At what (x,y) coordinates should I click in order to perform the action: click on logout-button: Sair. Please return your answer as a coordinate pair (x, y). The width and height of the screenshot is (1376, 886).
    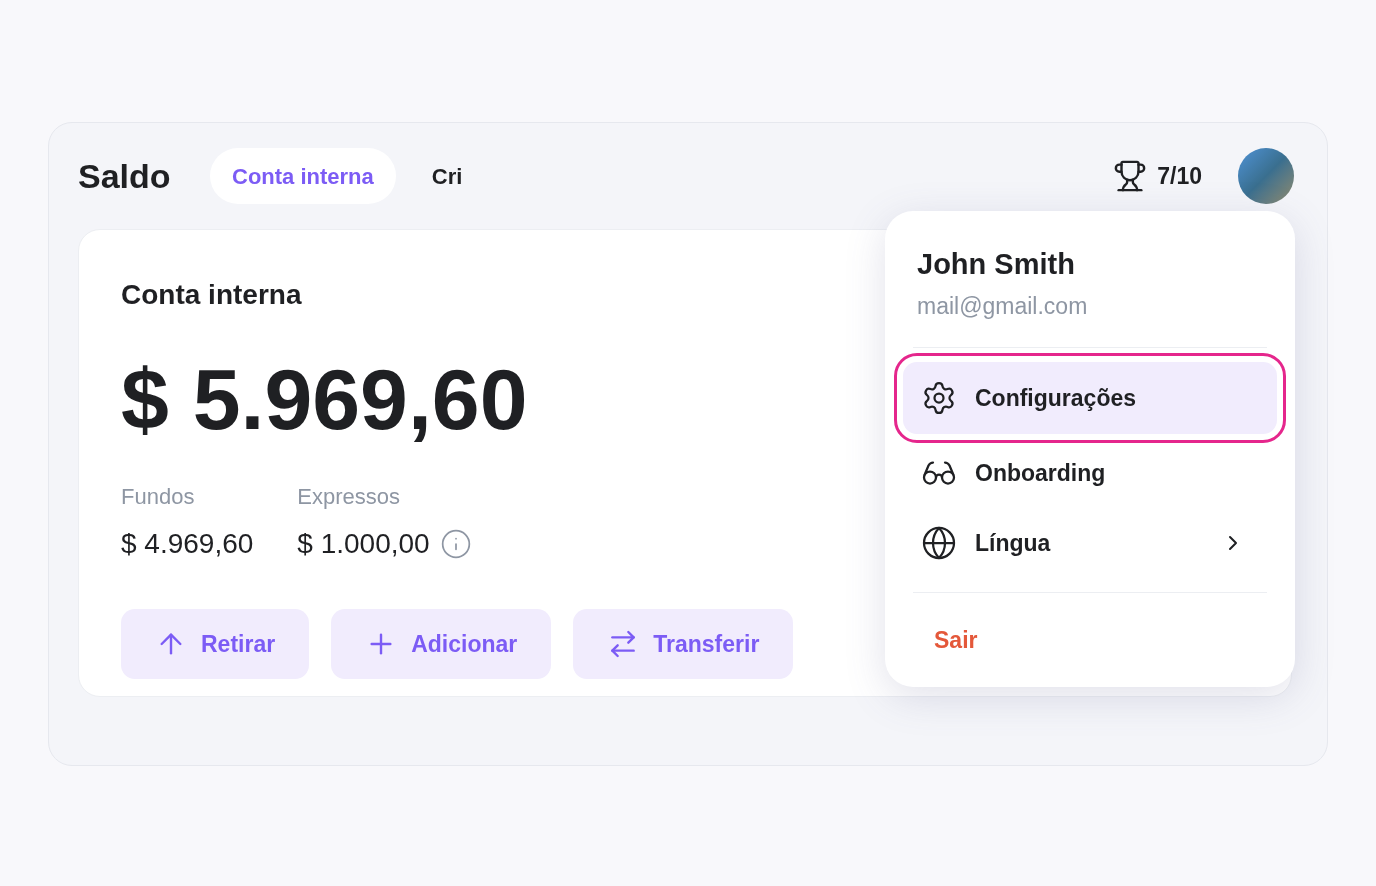
    Looking at the image, I should click on (956, 640).